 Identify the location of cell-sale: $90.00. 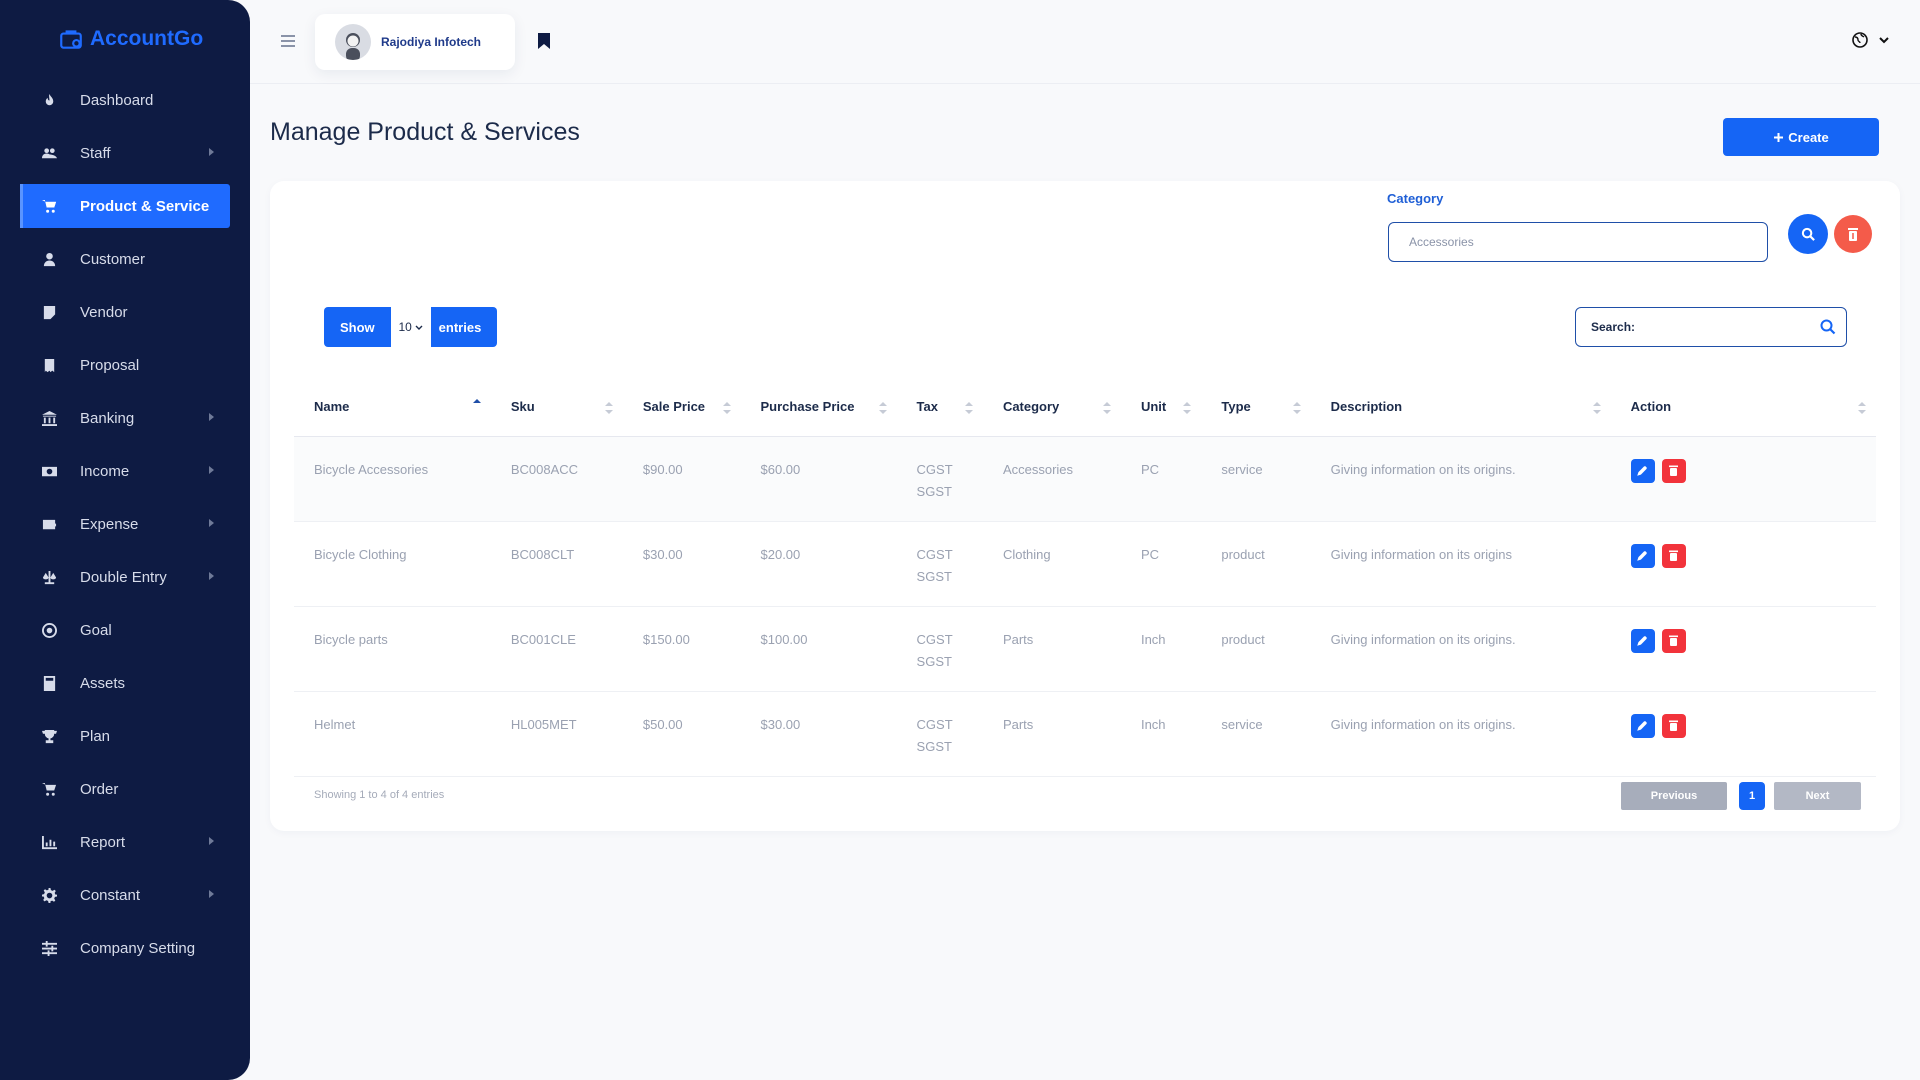
(681, 479).